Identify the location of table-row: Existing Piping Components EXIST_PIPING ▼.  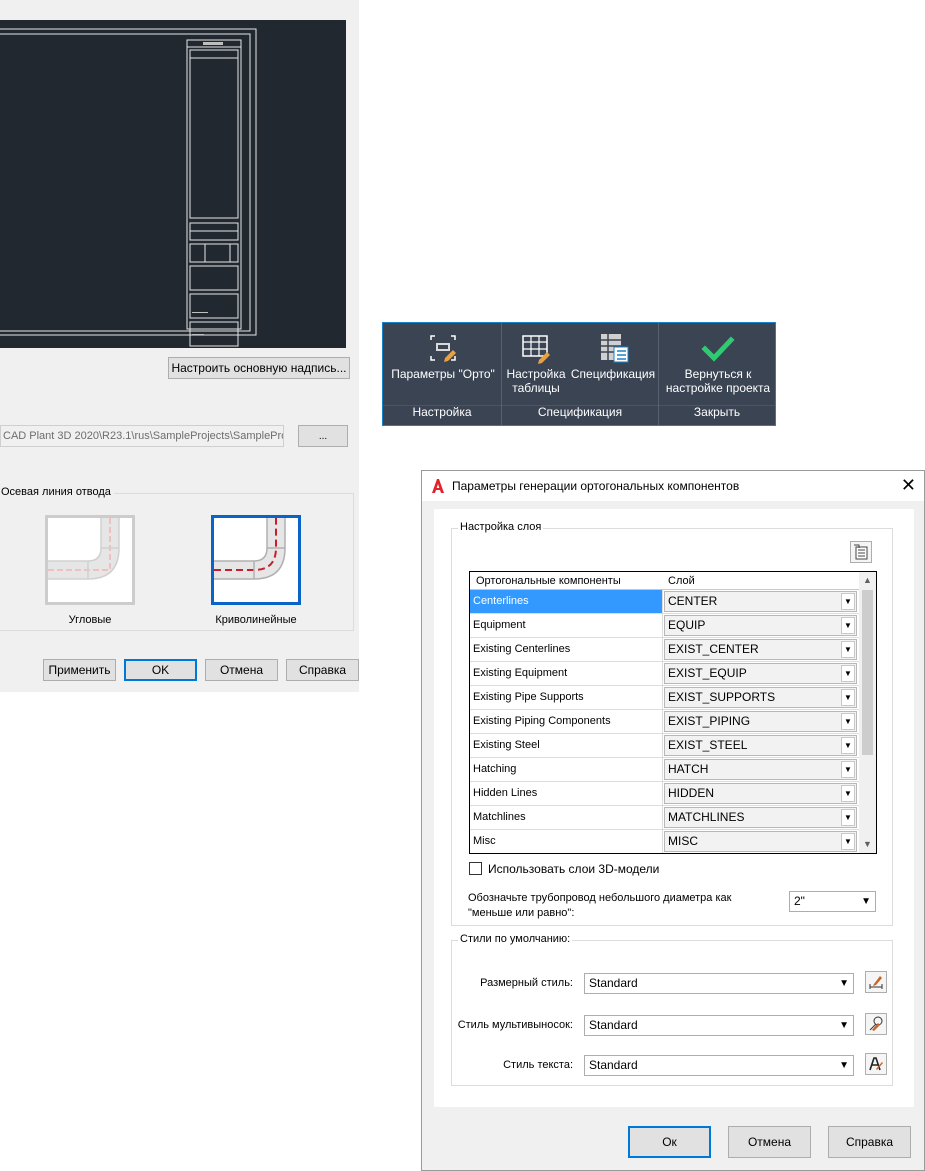
(665, 722).